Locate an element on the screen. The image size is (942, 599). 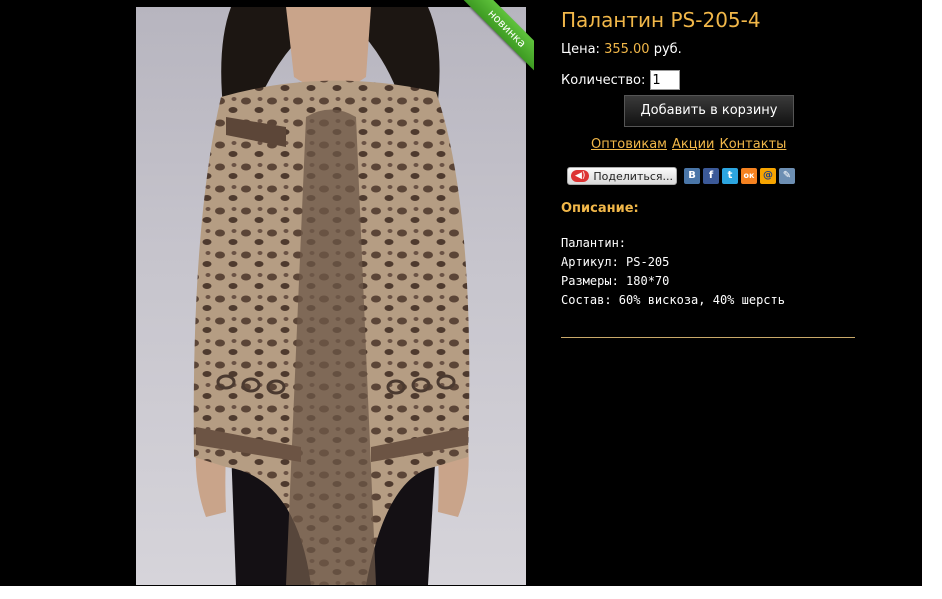
quantity-label: Количество: is located at coordinates (603, 80).